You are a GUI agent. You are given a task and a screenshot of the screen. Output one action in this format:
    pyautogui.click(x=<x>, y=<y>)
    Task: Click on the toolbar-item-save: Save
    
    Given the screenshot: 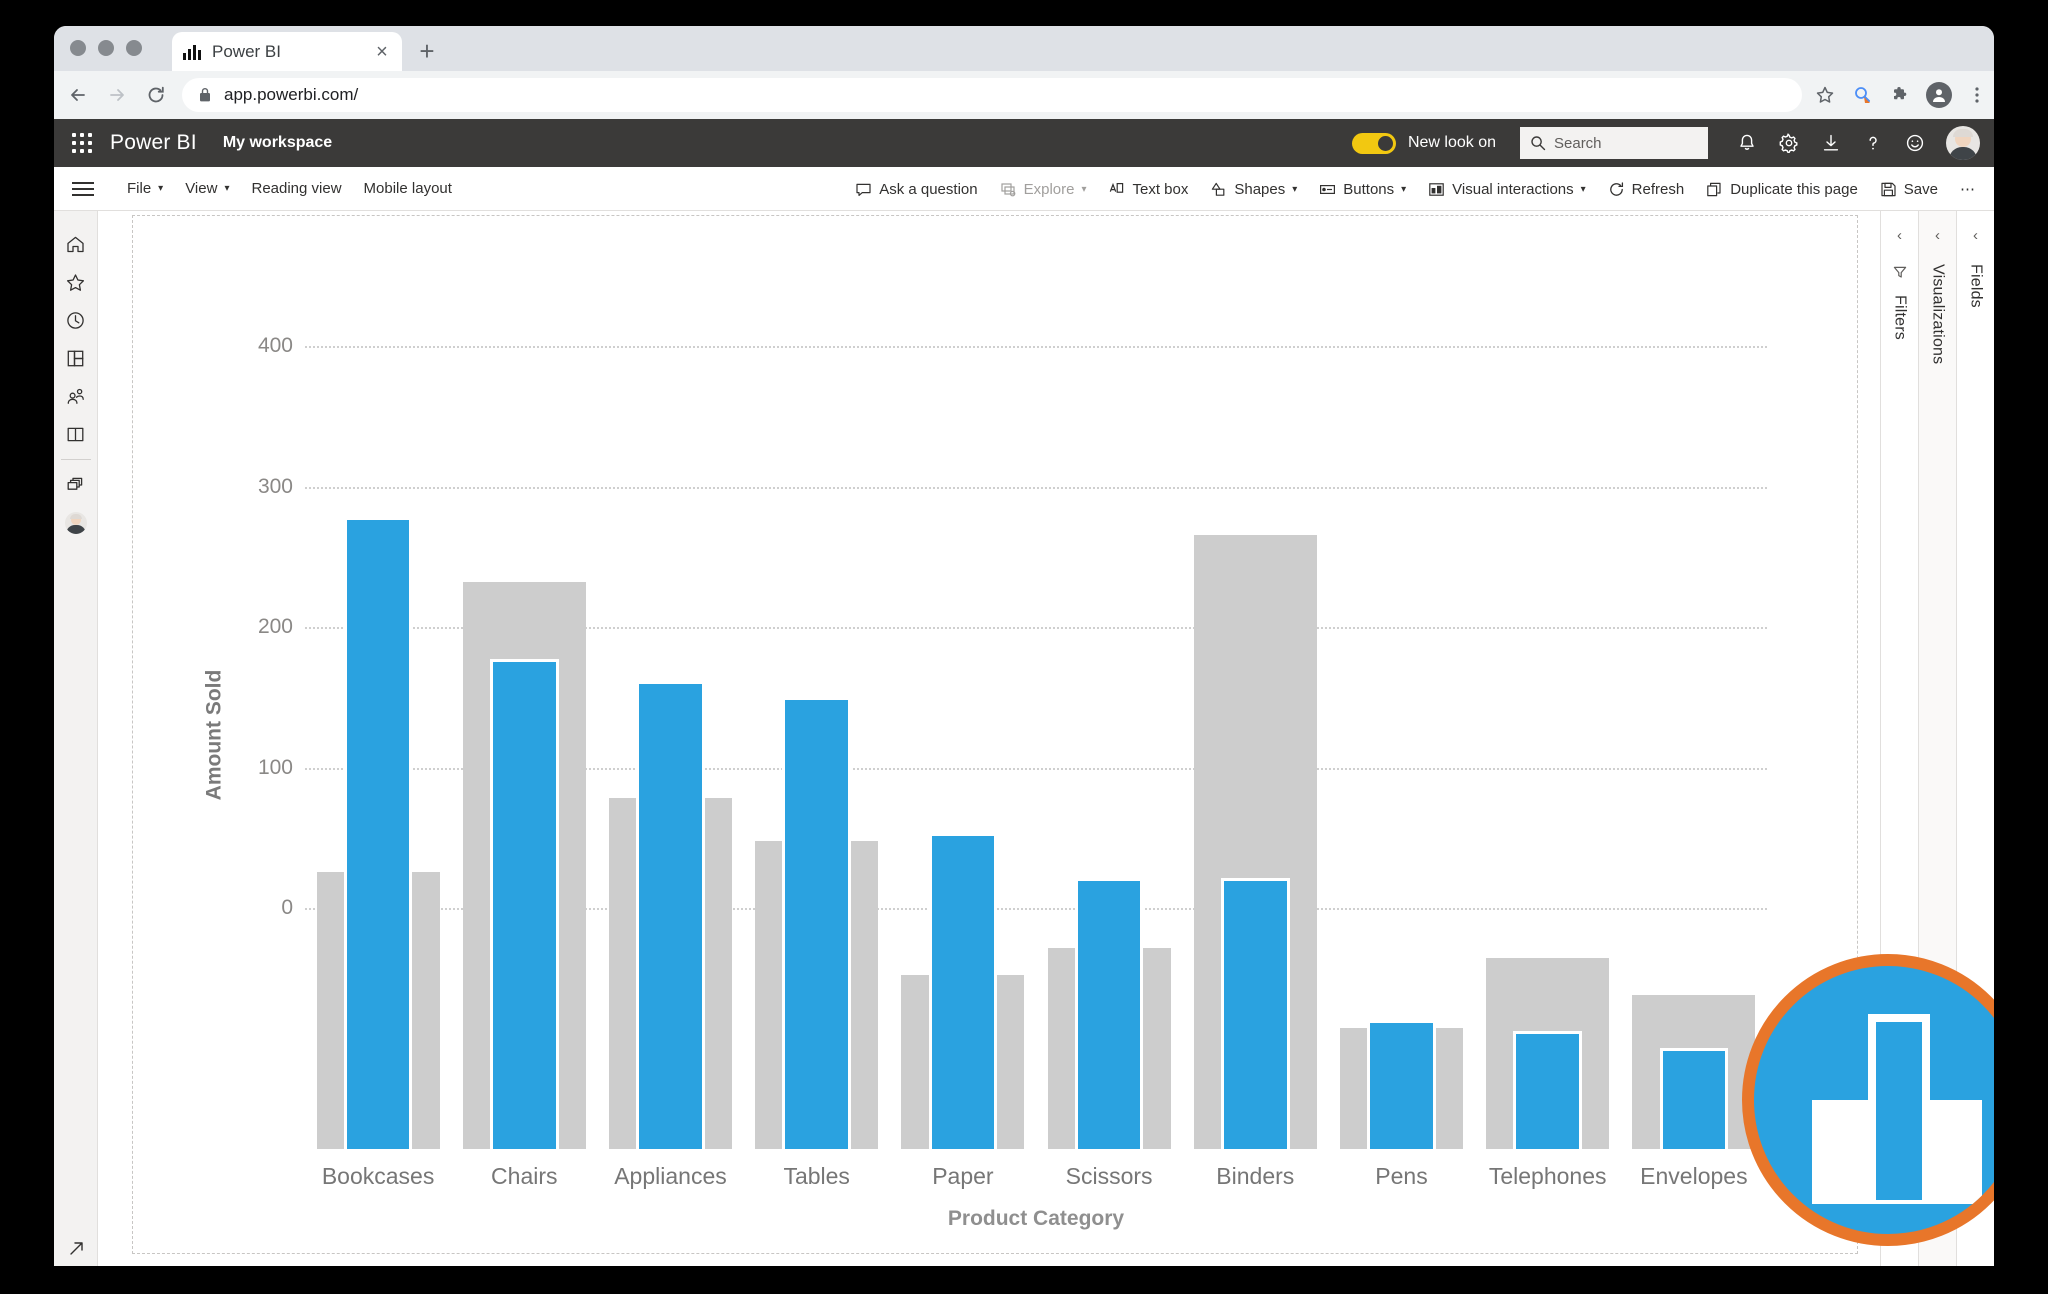 What is the action you would take?
    pyautogui.click(x=1909, y=189)
    